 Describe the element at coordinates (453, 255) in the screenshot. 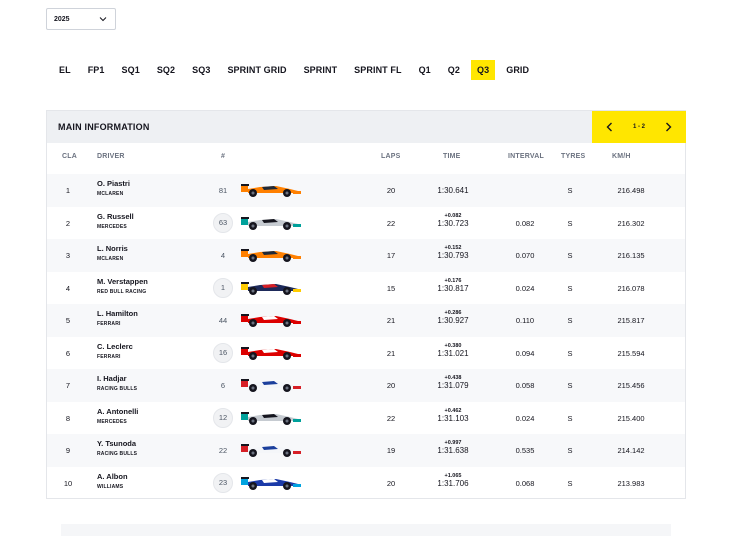

I see `lap-time: 1:30.793` at that location.